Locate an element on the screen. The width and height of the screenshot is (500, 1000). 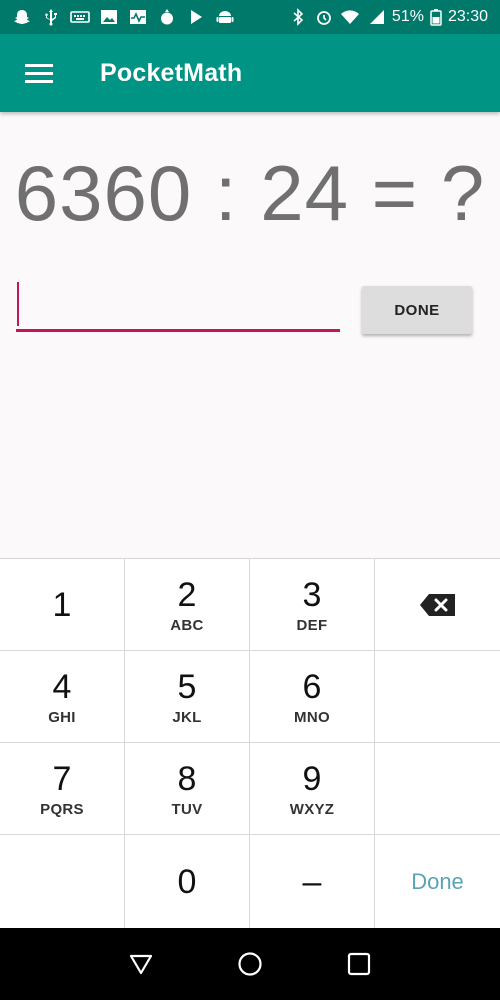
key-minus: – is located at coordinates (312, 882).